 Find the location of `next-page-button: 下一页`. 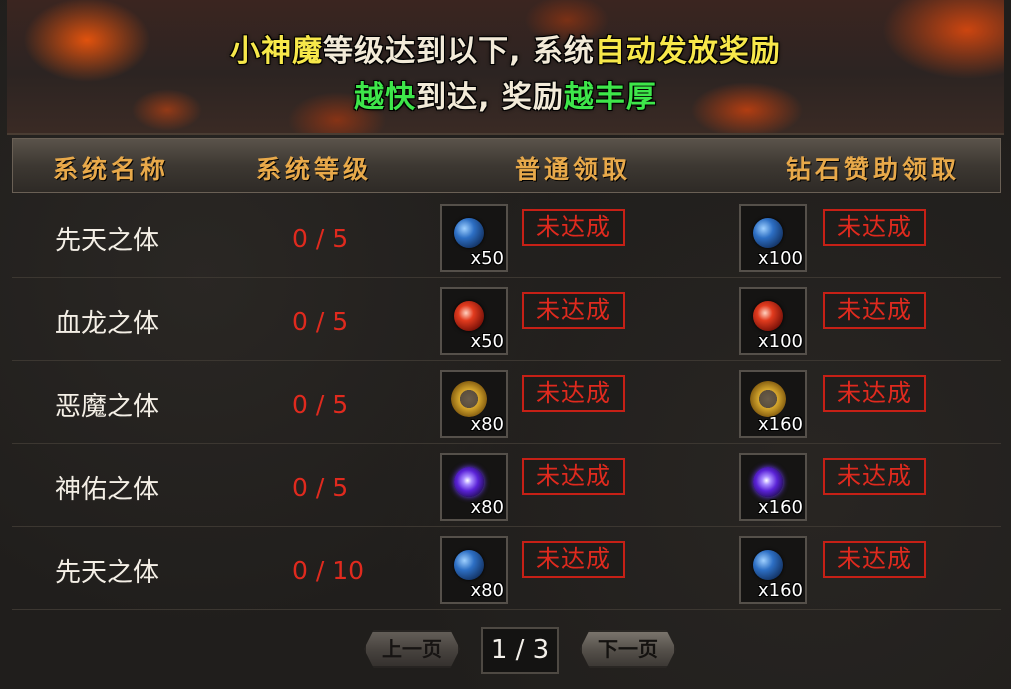

next-page-button: 下一页 is located at coordinates (628, 649).